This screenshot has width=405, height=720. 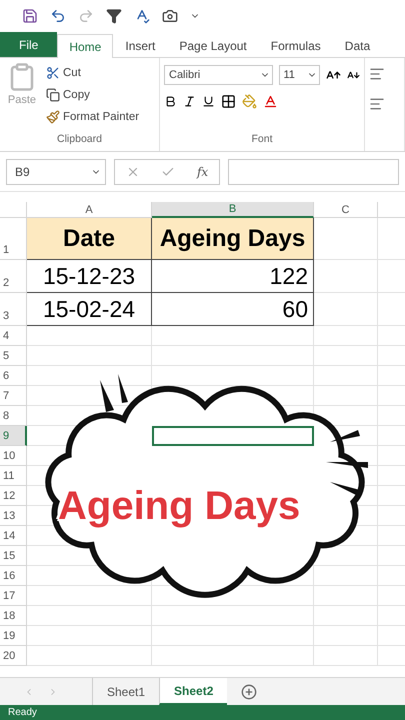 What do you see at coordinates (85, 46) in the screenshot?
I see `ribbon-tab: Home` at bounding box center [85, 46].